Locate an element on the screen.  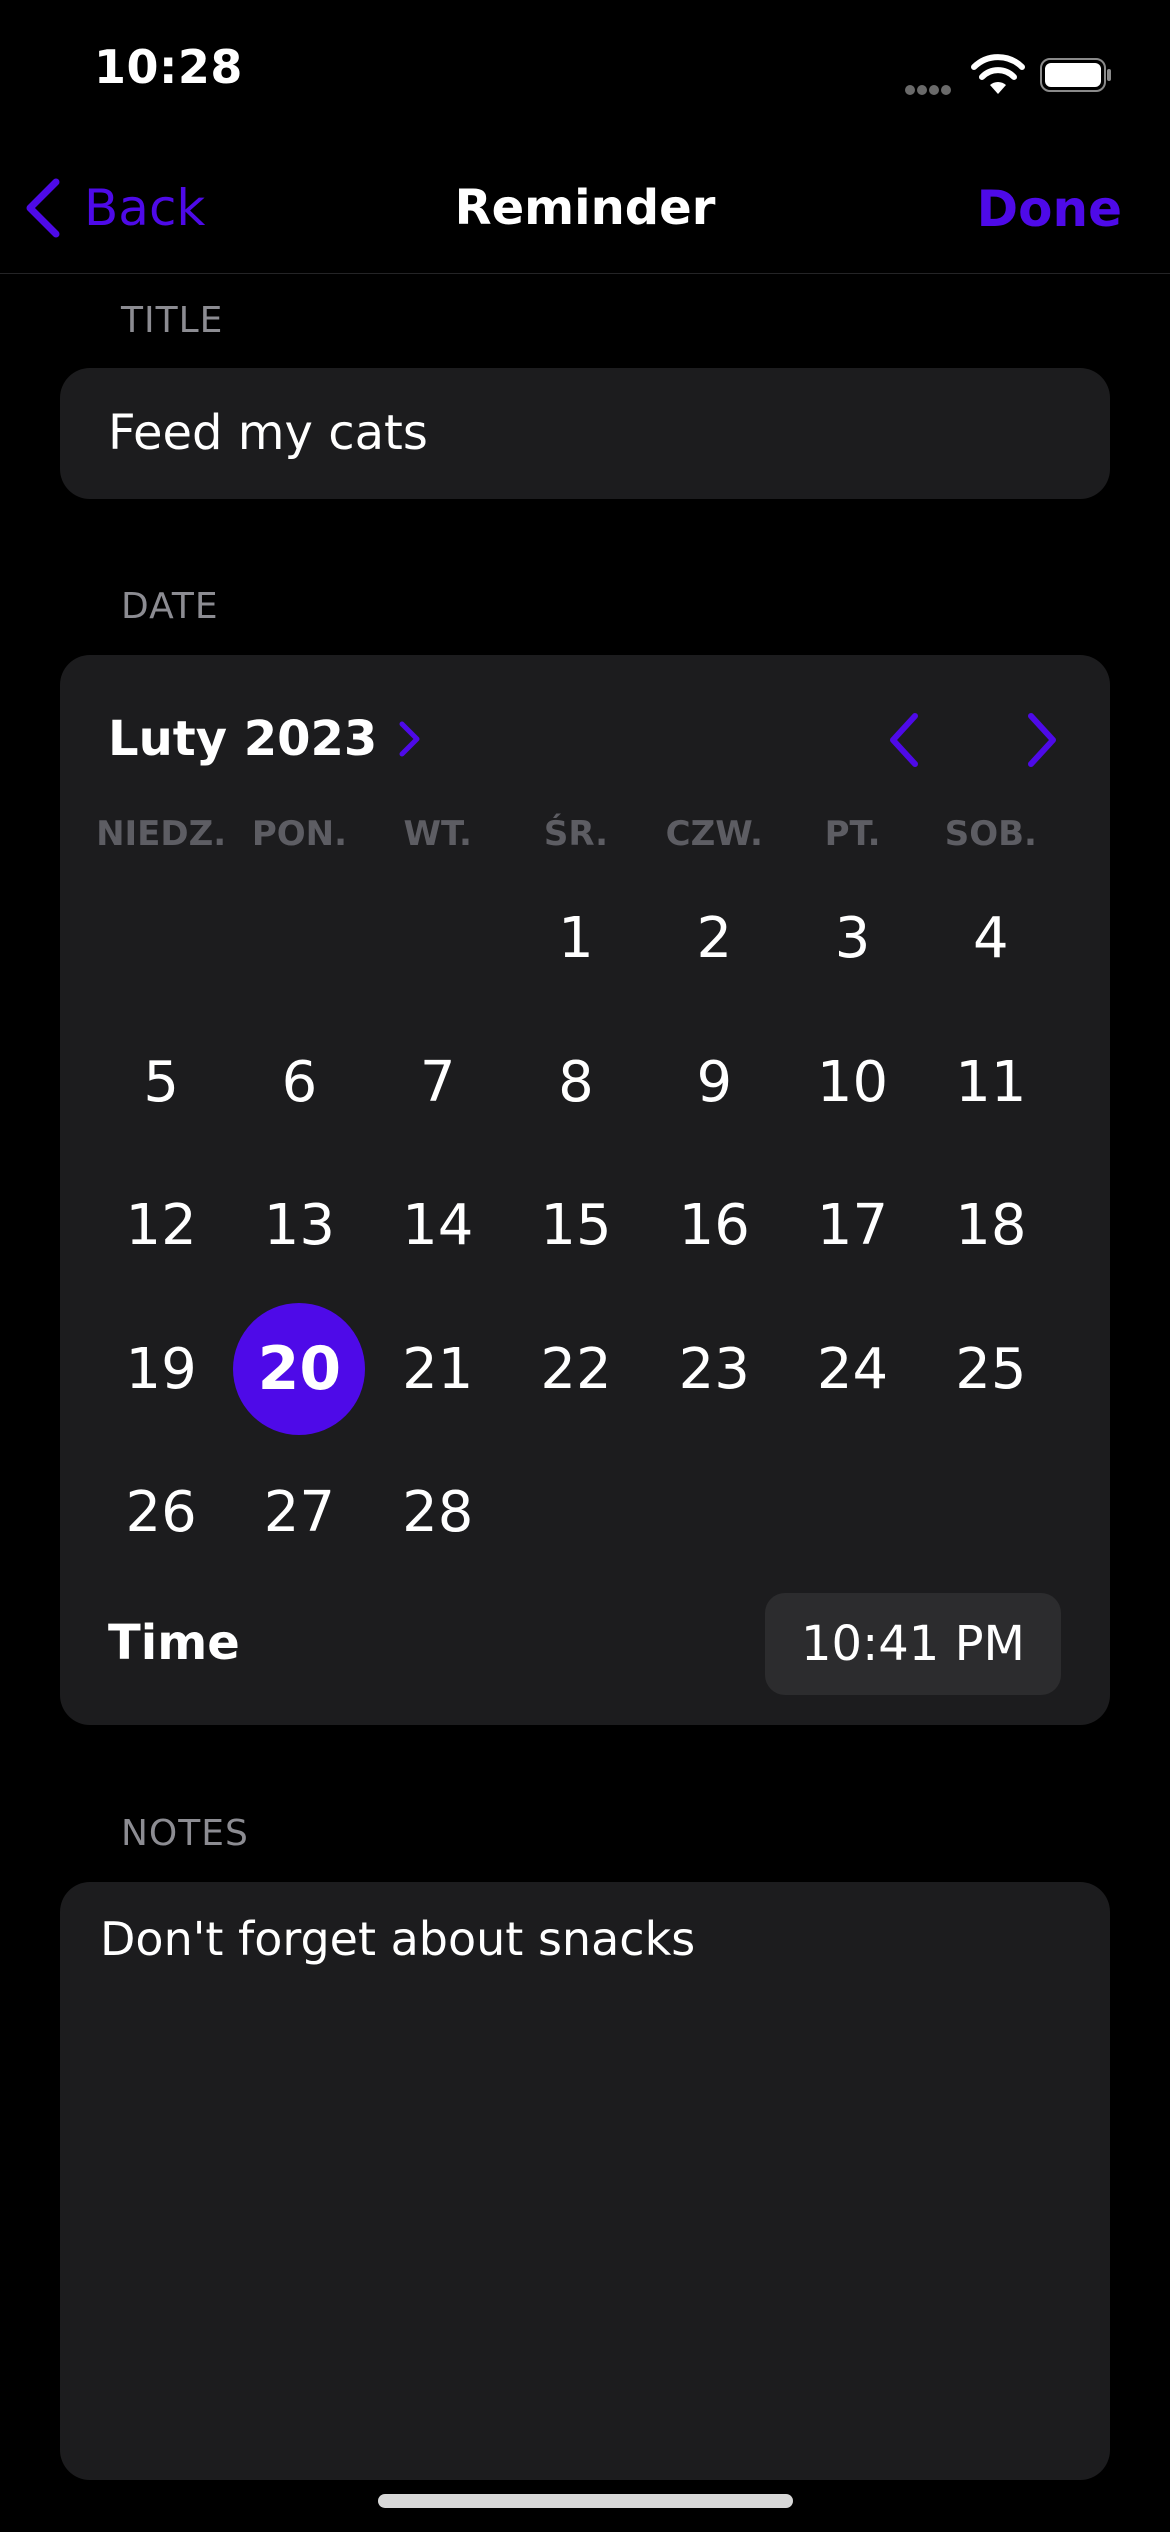
weekday-label: SOB. is located at coordinates (990, 834).